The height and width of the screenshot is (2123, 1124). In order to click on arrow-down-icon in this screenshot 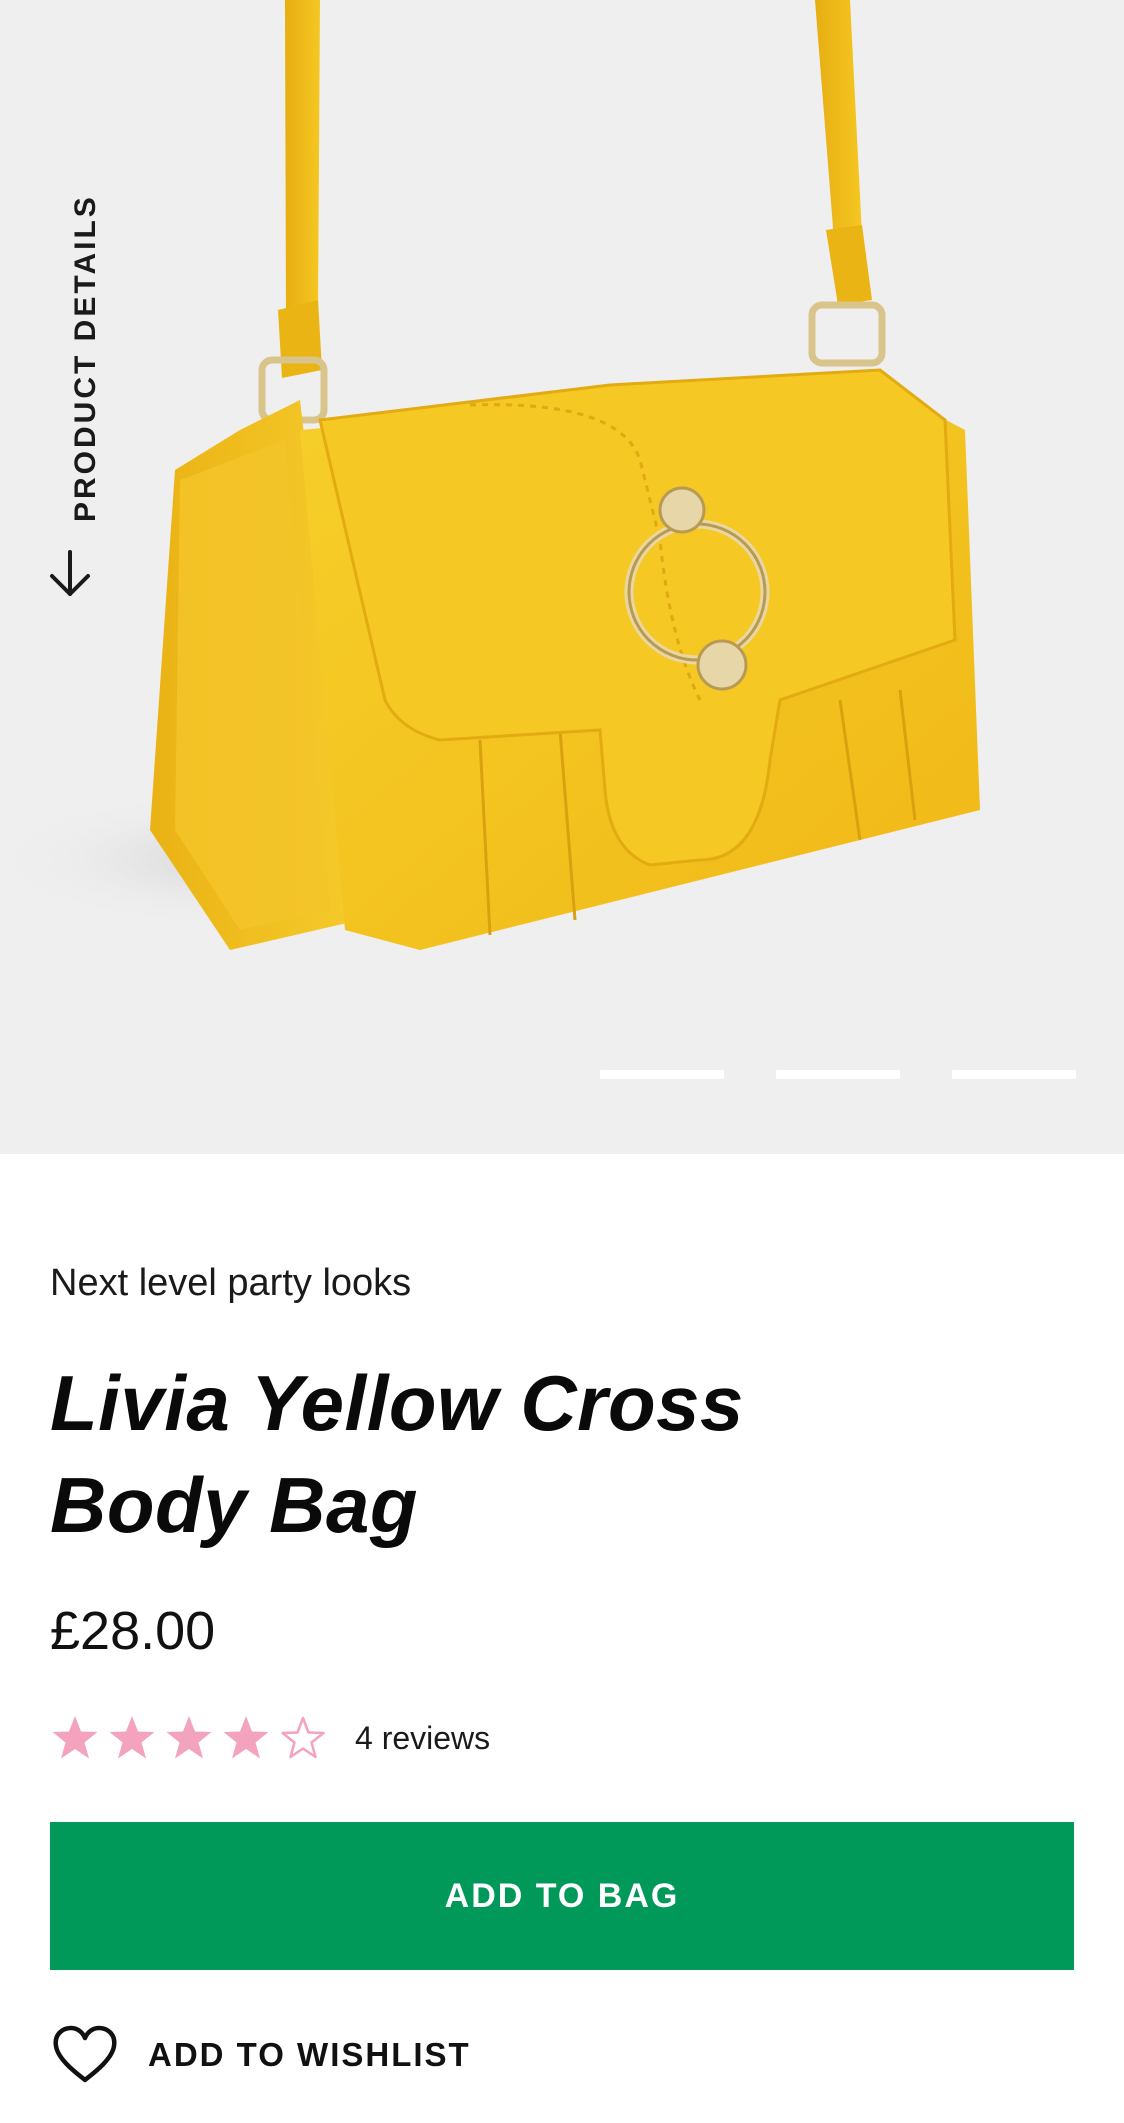, I will do `click(70, 573)`.